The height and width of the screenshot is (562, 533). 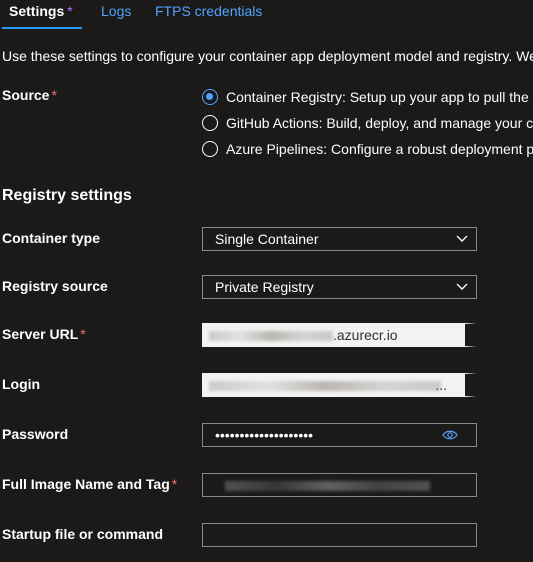 I want to click on tab-ftps-credentials: FTPS credentials, so click(x=208, y=11).